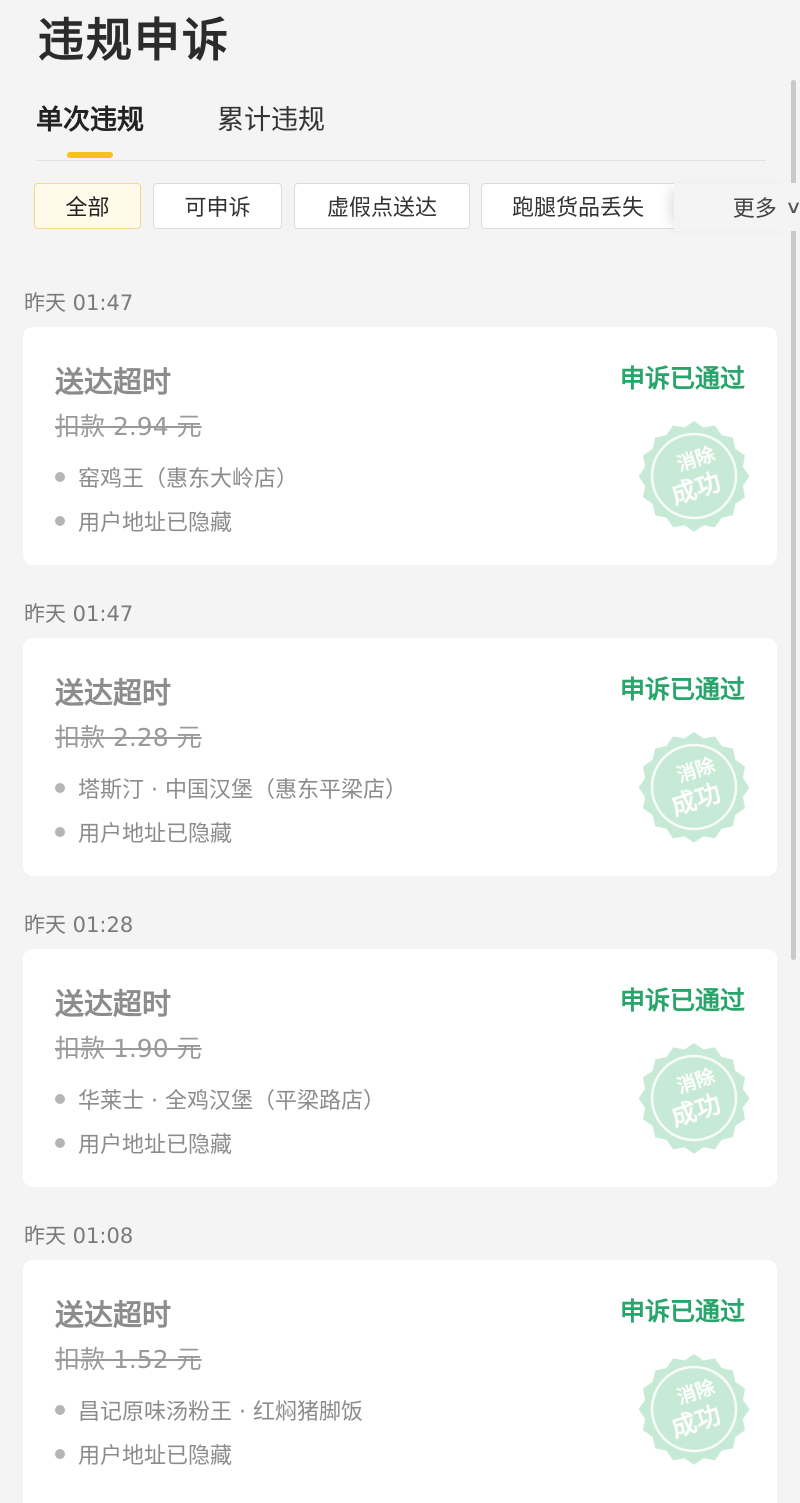 This screenshot has height=1503, width=800. Describe the element at coordinates (217, 206) in the screenshot. I see `filter-chip-appealable: 可申诉` at that location.